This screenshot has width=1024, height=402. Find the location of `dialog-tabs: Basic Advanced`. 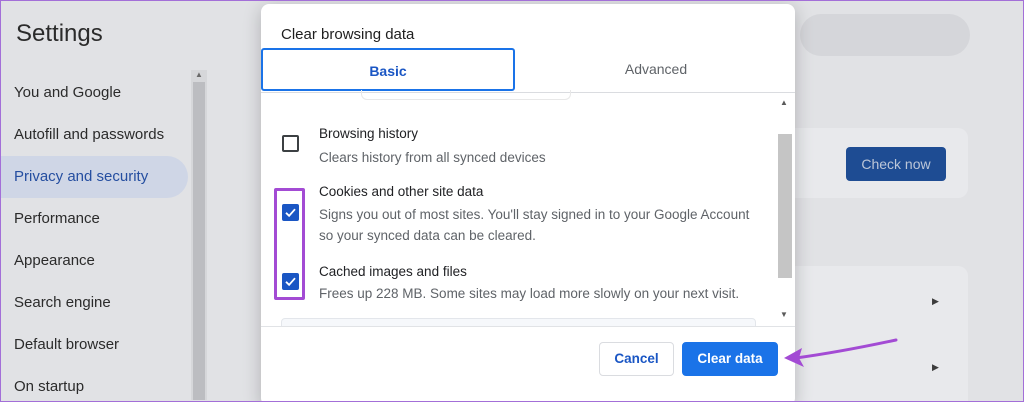

dialog-tabs: Basic Advanced is located at coordinates (528, 71).